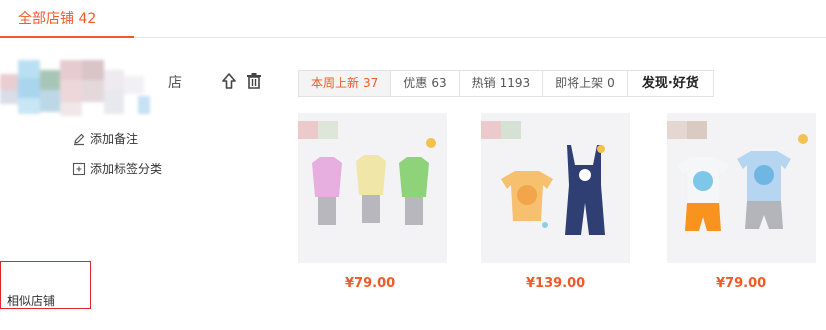 The width and height of the screenshot is (826, 330). Describe the element at coordinates (515, 83) in the screenshot. I see `tab-count: 1193` at that location.